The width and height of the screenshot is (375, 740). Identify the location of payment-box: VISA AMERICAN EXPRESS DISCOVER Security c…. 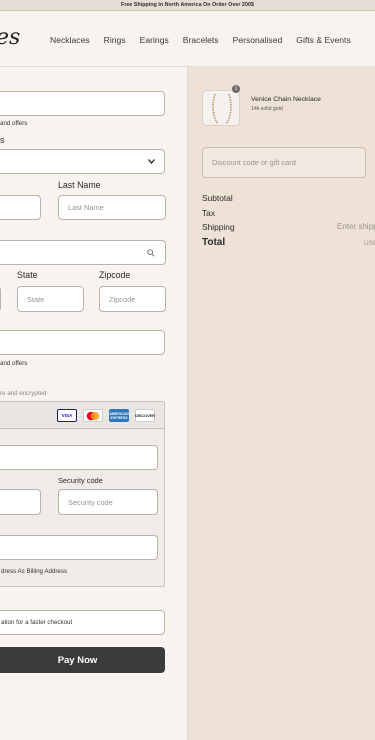
(82, 494).